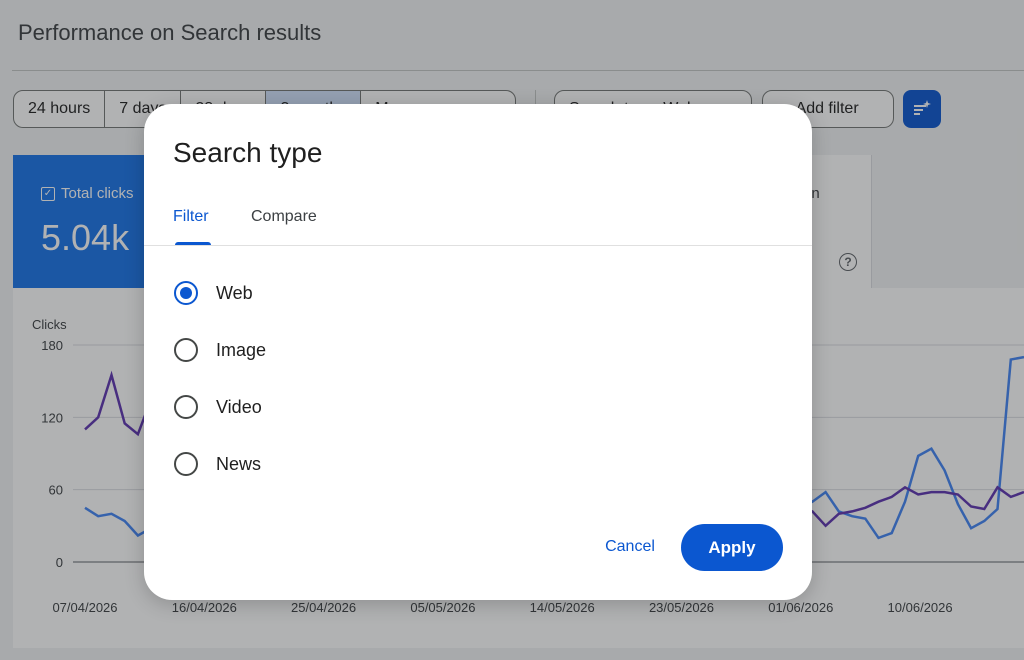 Image resolution: width=1024 pixels, height=660 pixels. I want to click on active-tab-indicator, so click(193, 243).